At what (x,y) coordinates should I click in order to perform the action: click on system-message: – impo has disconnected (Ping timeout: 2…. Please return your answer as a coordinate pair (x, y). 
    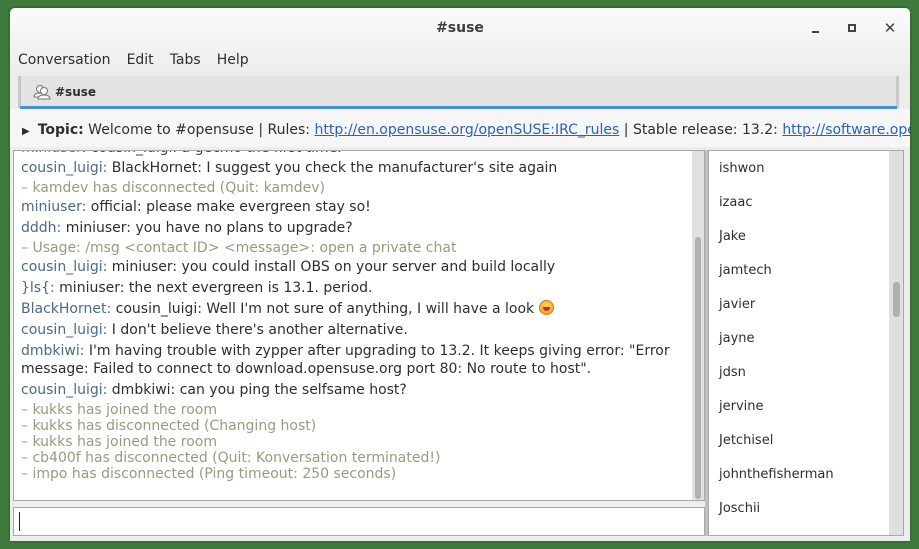
    Looking at the image, I should click on (353, 474).